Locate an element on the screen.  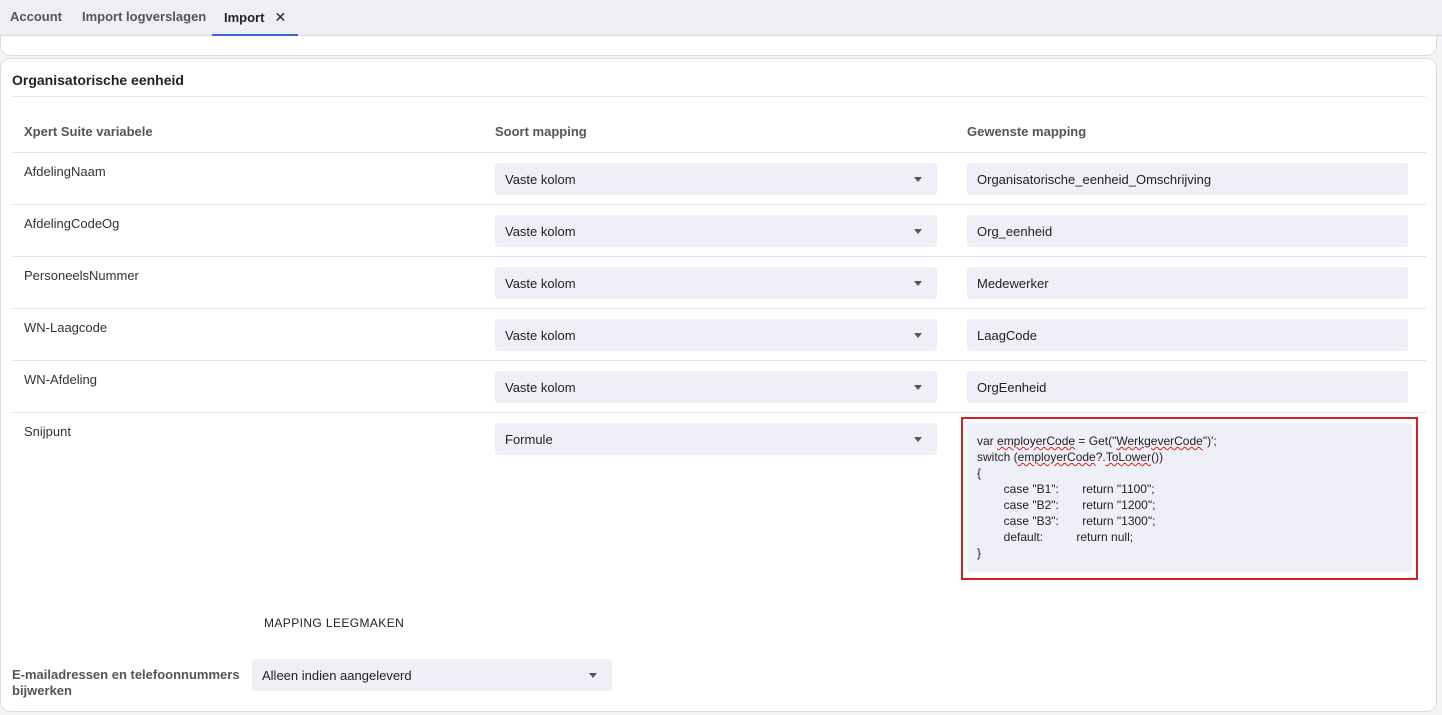
select-value: Alleen indien aangeleverd is located at coordinates (337, 675).